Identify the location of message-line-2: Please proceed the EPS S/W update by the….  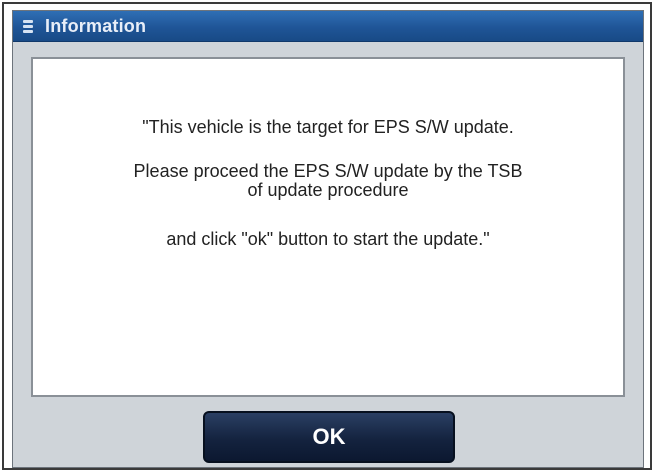
(328, 181).